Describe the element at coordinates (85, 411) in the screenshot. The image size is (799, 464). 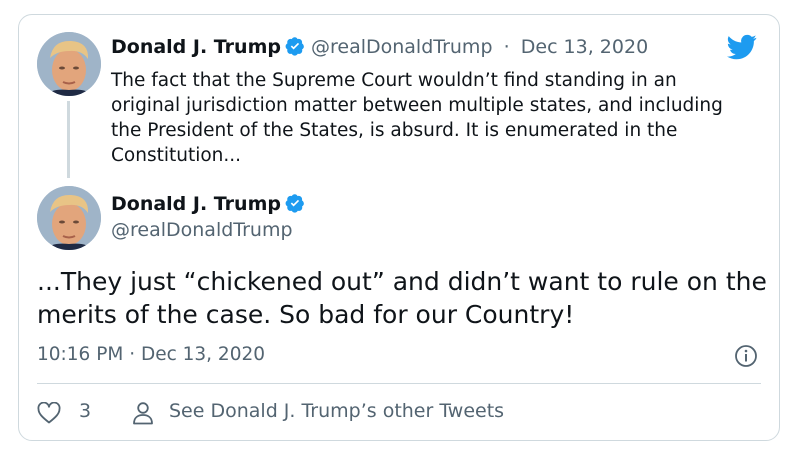
I see `like-count: 3` at that location.